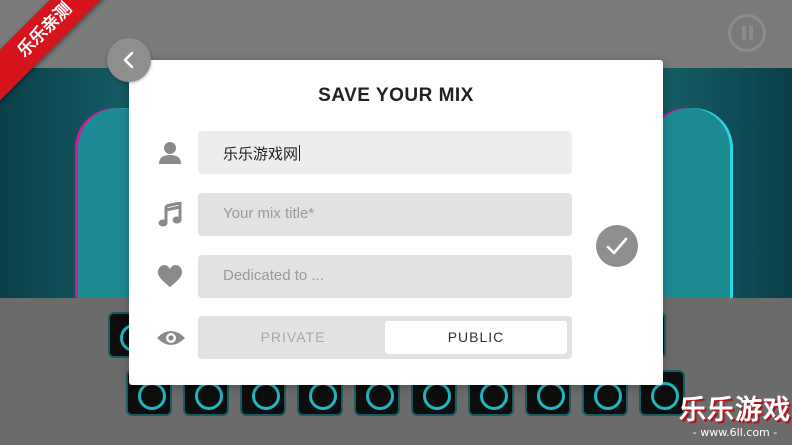 The width and height of the screenshot is (792, 445). What do you see at coordinates (385, 152) in the screenshot?
I see `author-field: 乐乐游戏网` at bounding box center [385, 152].